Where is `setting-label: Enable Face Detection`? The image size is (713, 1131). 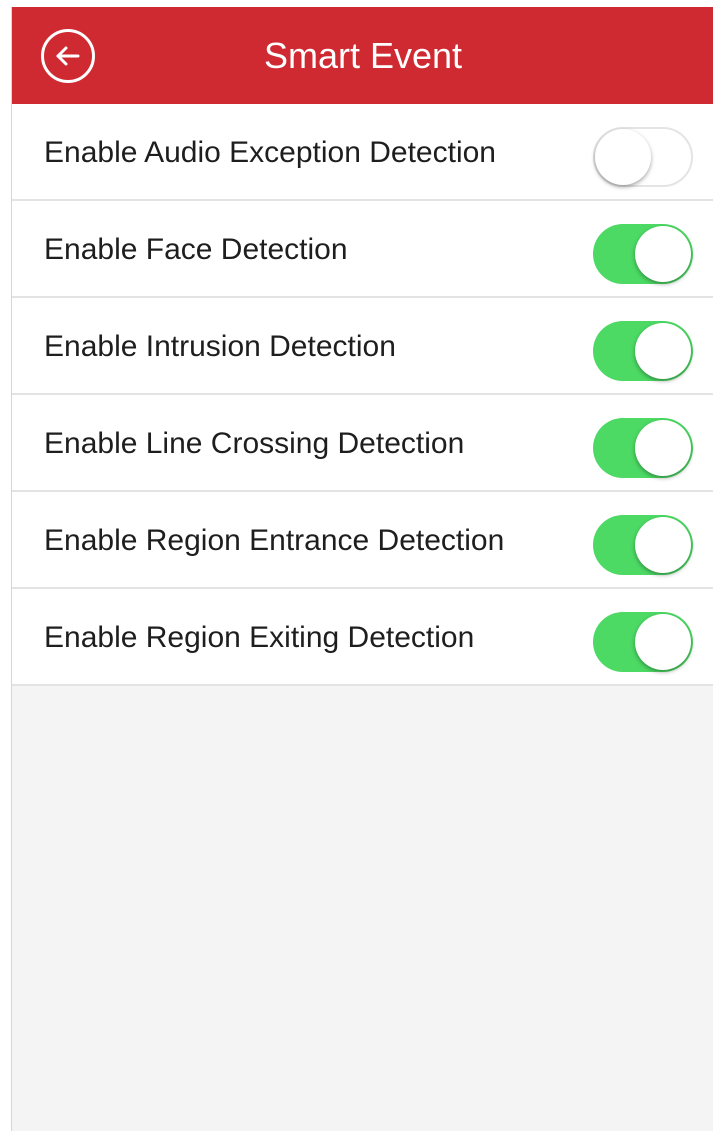
setting-label: Enable Face Detection is located at coordinates (196, 249).